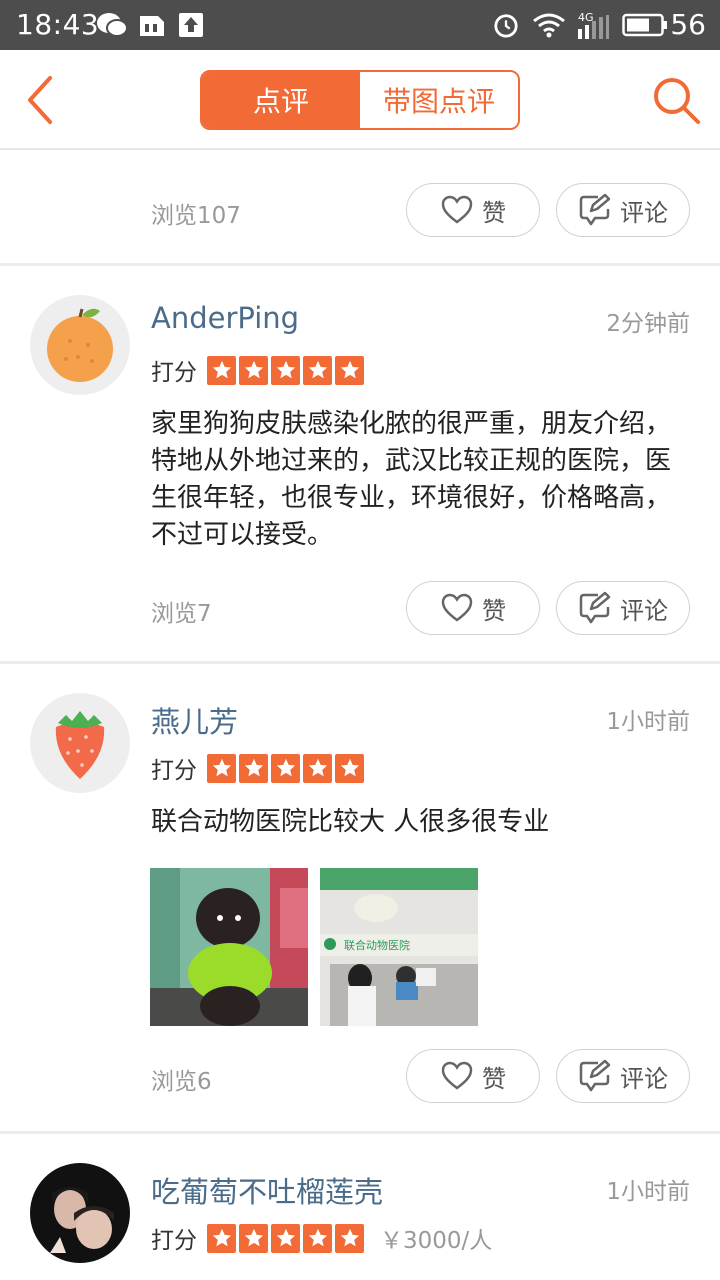 Image resolution: width=720 pixels, height=1280 pixels. I want to click on view-count: 浏览7, so click(181, 614).